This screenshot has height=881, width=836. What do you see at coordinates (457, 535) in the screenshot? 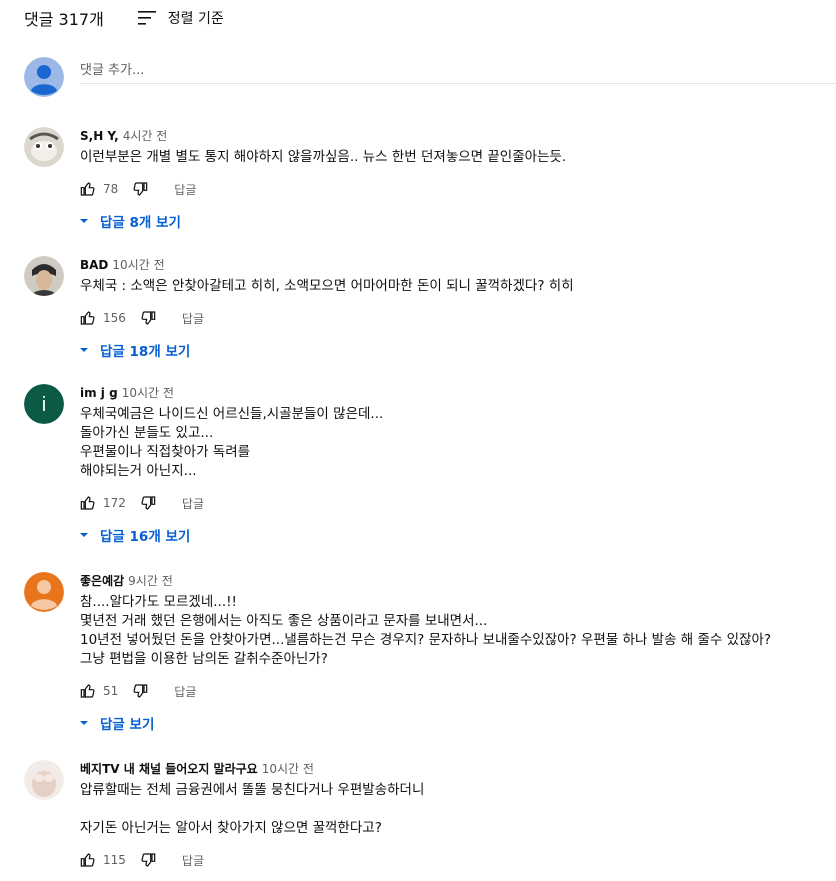
I see `view-replies-button: 답글 16개 보기` at bounding box center [457, 535].